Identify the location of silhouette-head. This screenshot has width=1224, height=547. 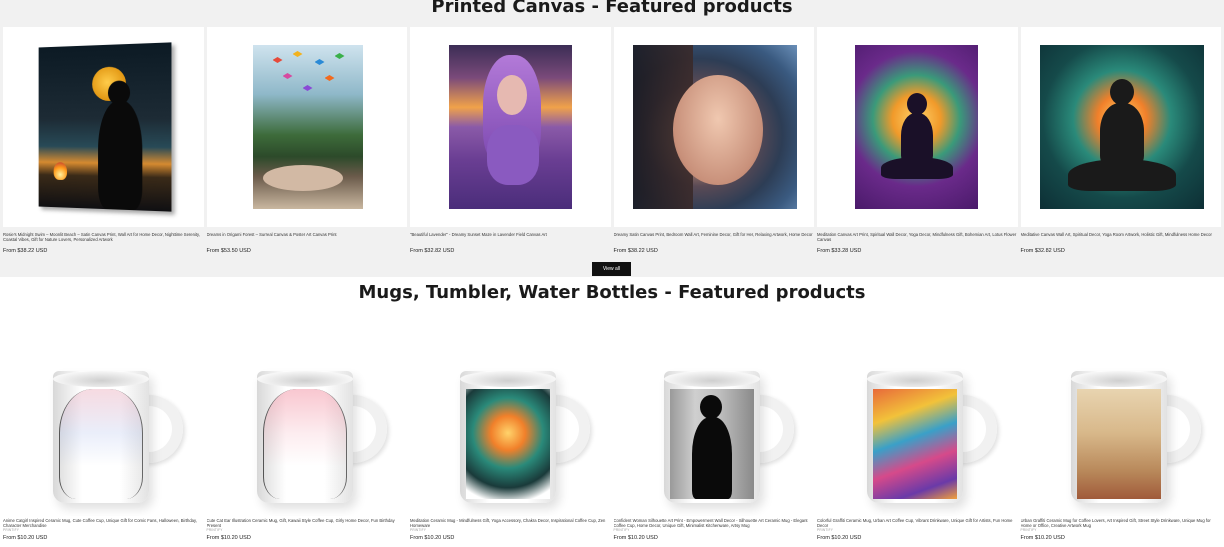
(711, 407).